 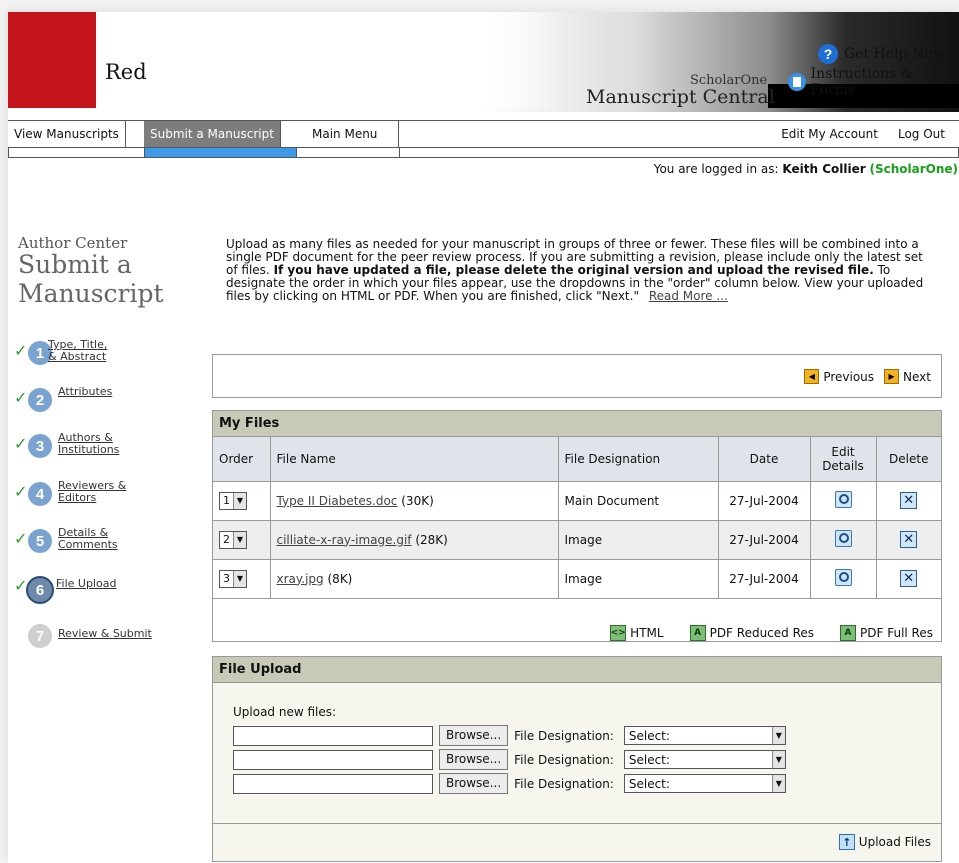 I want to click on brand-manuscript-central: Manuscript Central, so click(x=680, y=97).